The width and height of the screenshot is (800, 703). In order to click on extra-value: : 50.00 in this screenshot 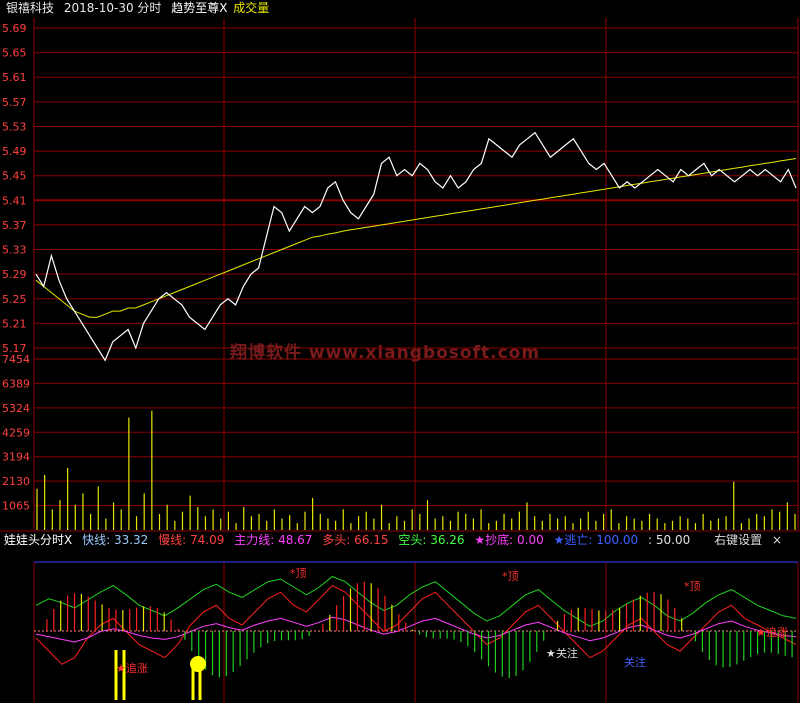, I will do `click(669, 540)`.